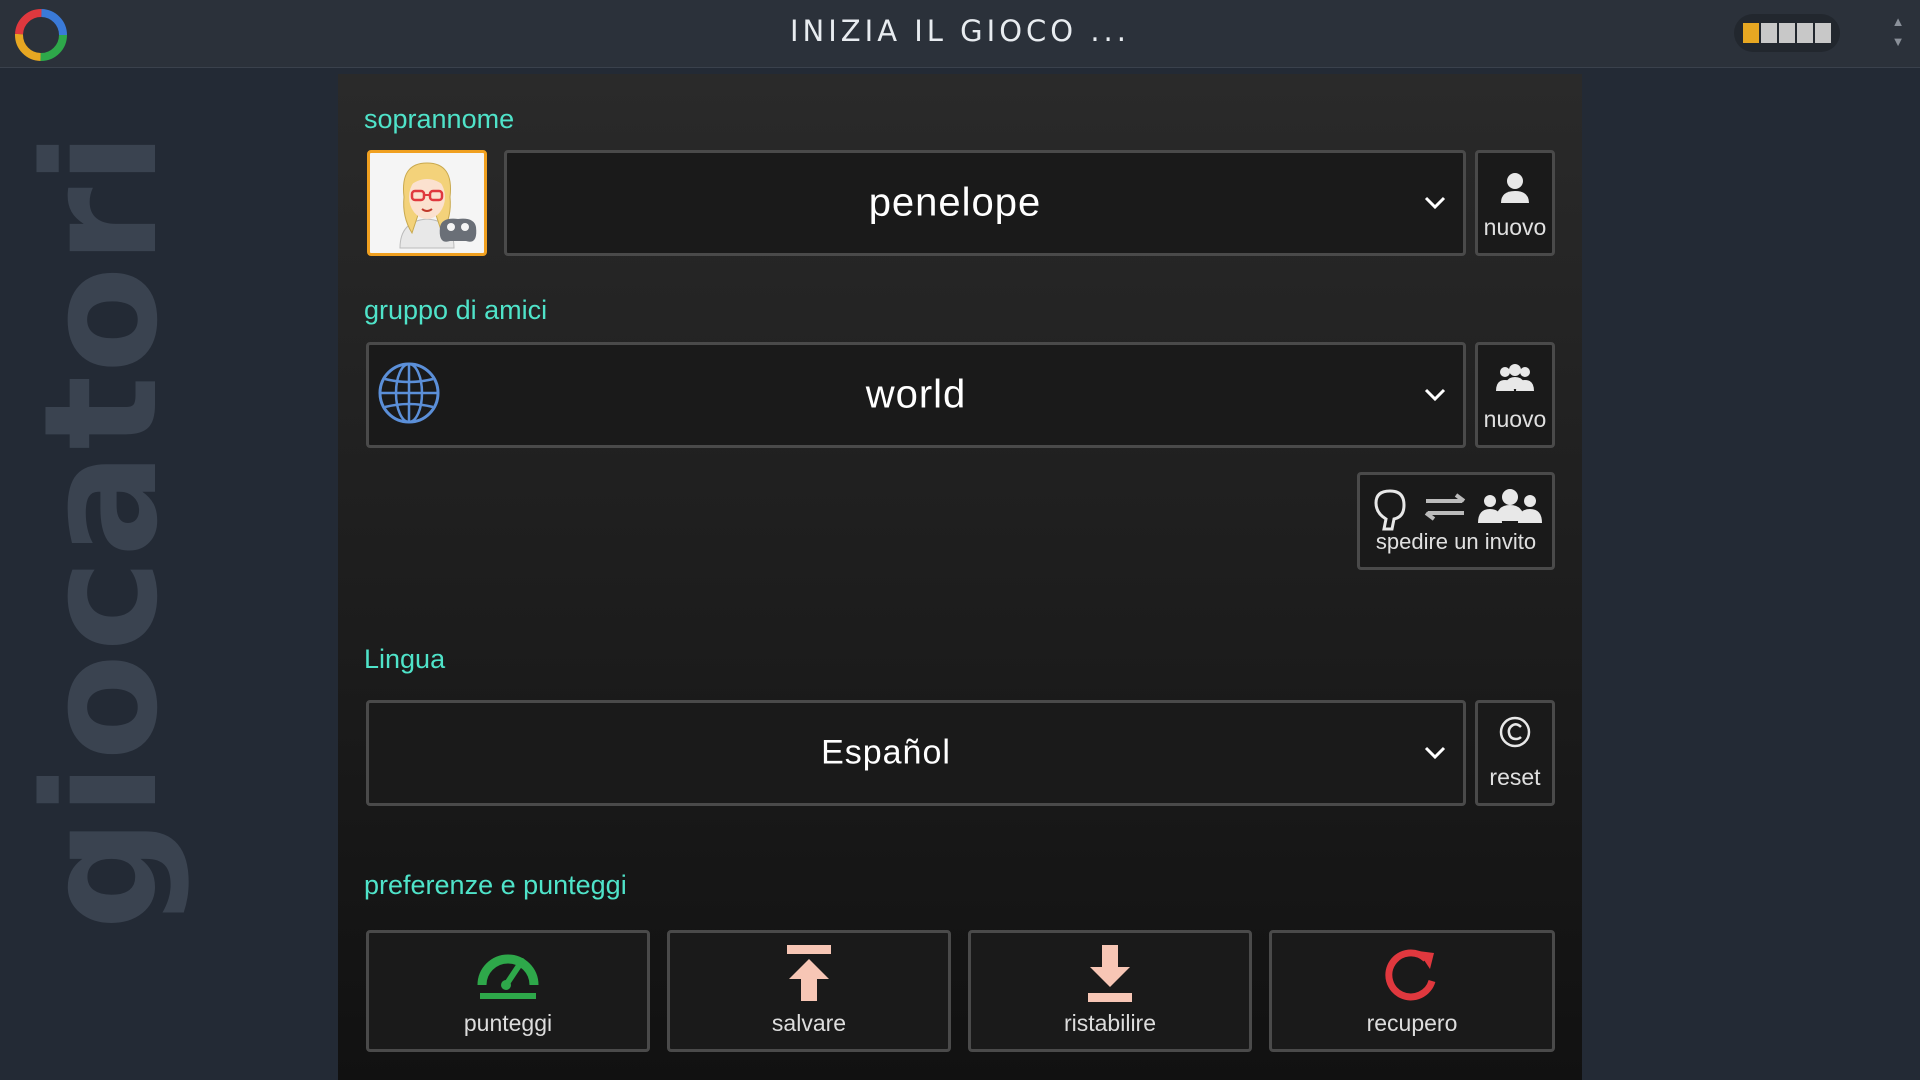 The height and width of the screenshot is (1080, 1920). I want to click on scores-button: punteggi, so click(508, 991).